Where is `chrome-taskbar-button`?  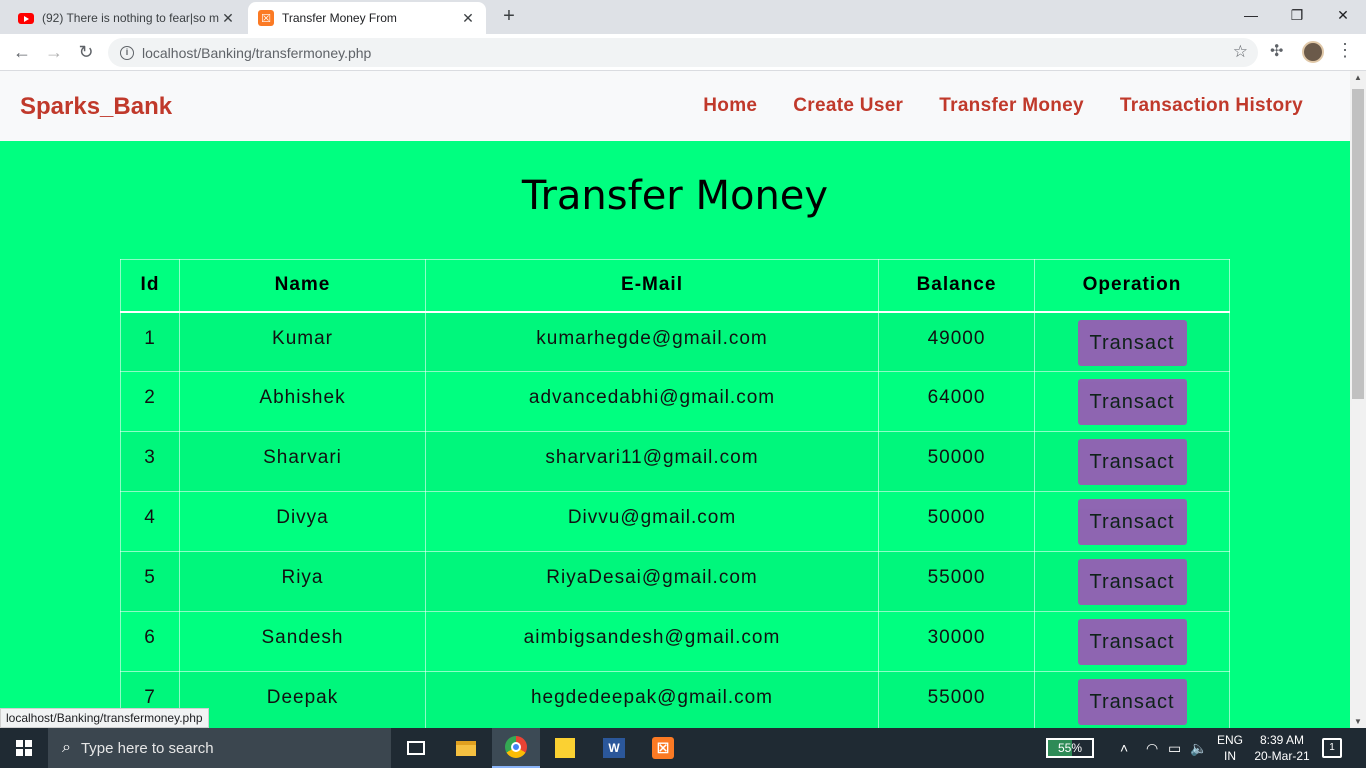 chrome-taskbar-button is located at coordinates (516, 748).